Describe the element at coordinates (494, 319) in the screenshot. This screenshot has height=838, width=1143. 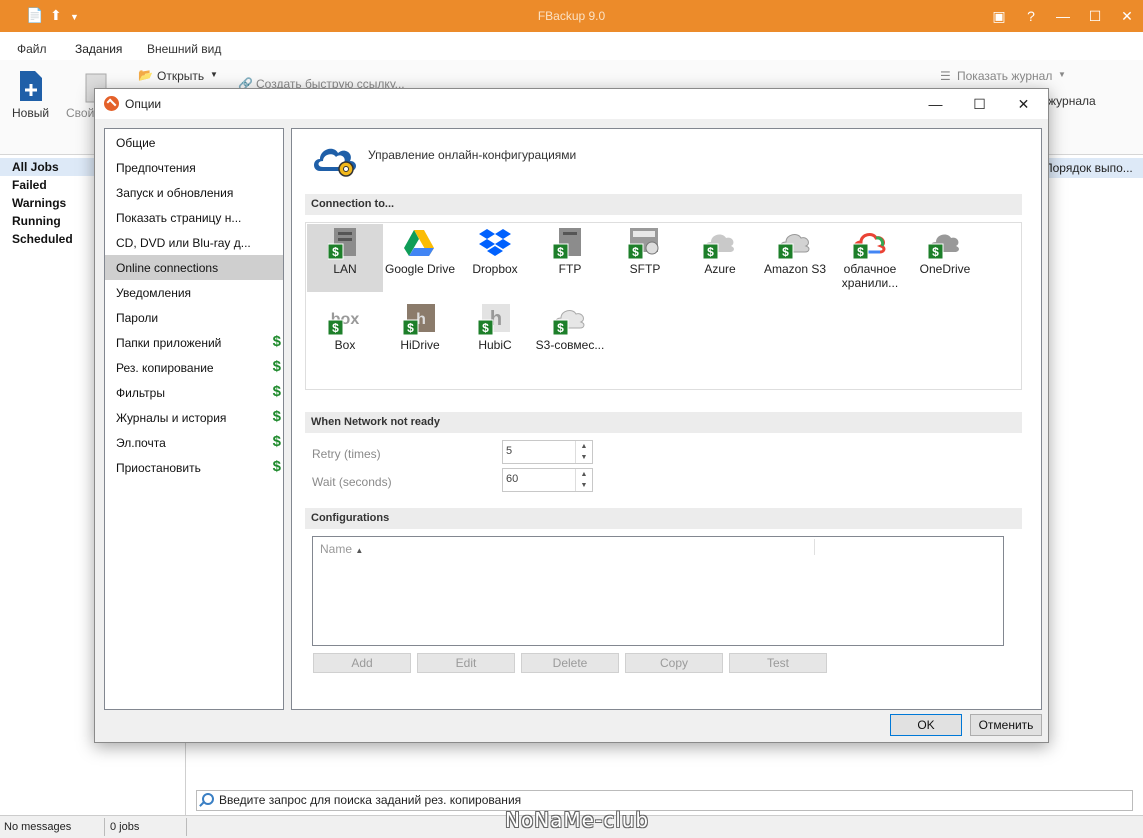
I see `hubic-icon: h $` at that location.